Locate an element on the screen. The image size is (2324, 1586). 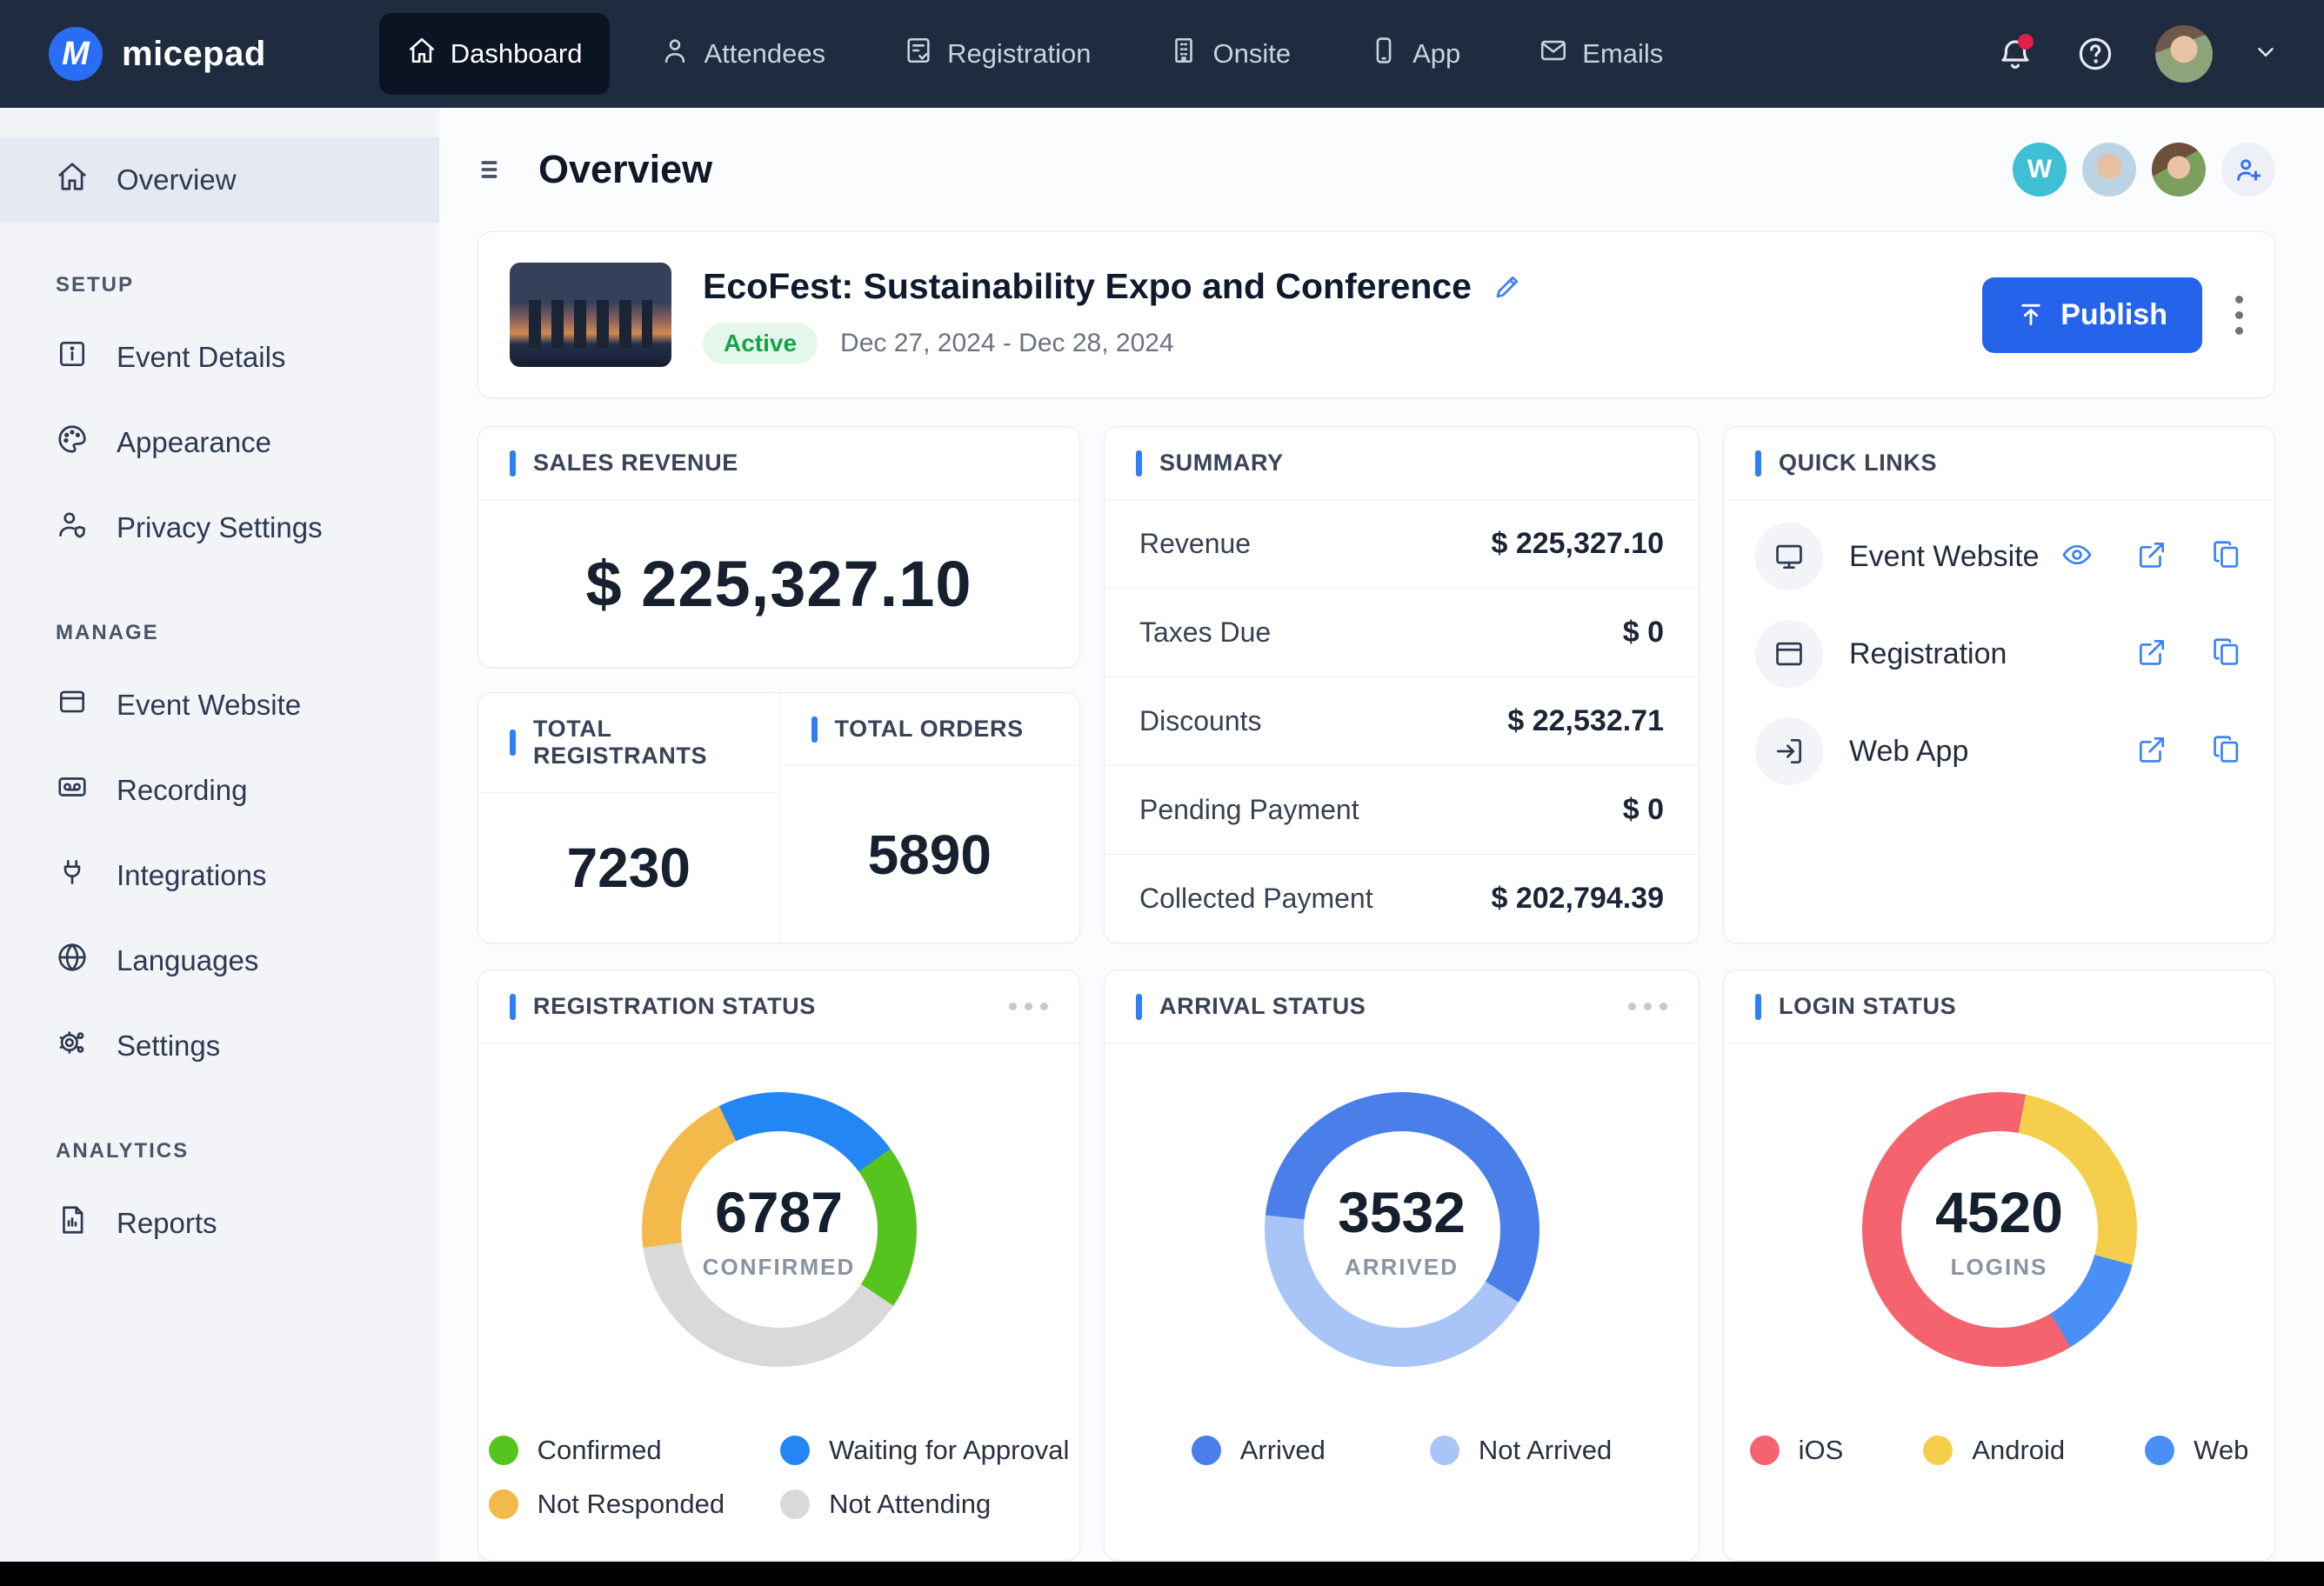
sidebar-item-event-details: Event Details is located at coordinates (219, 357).